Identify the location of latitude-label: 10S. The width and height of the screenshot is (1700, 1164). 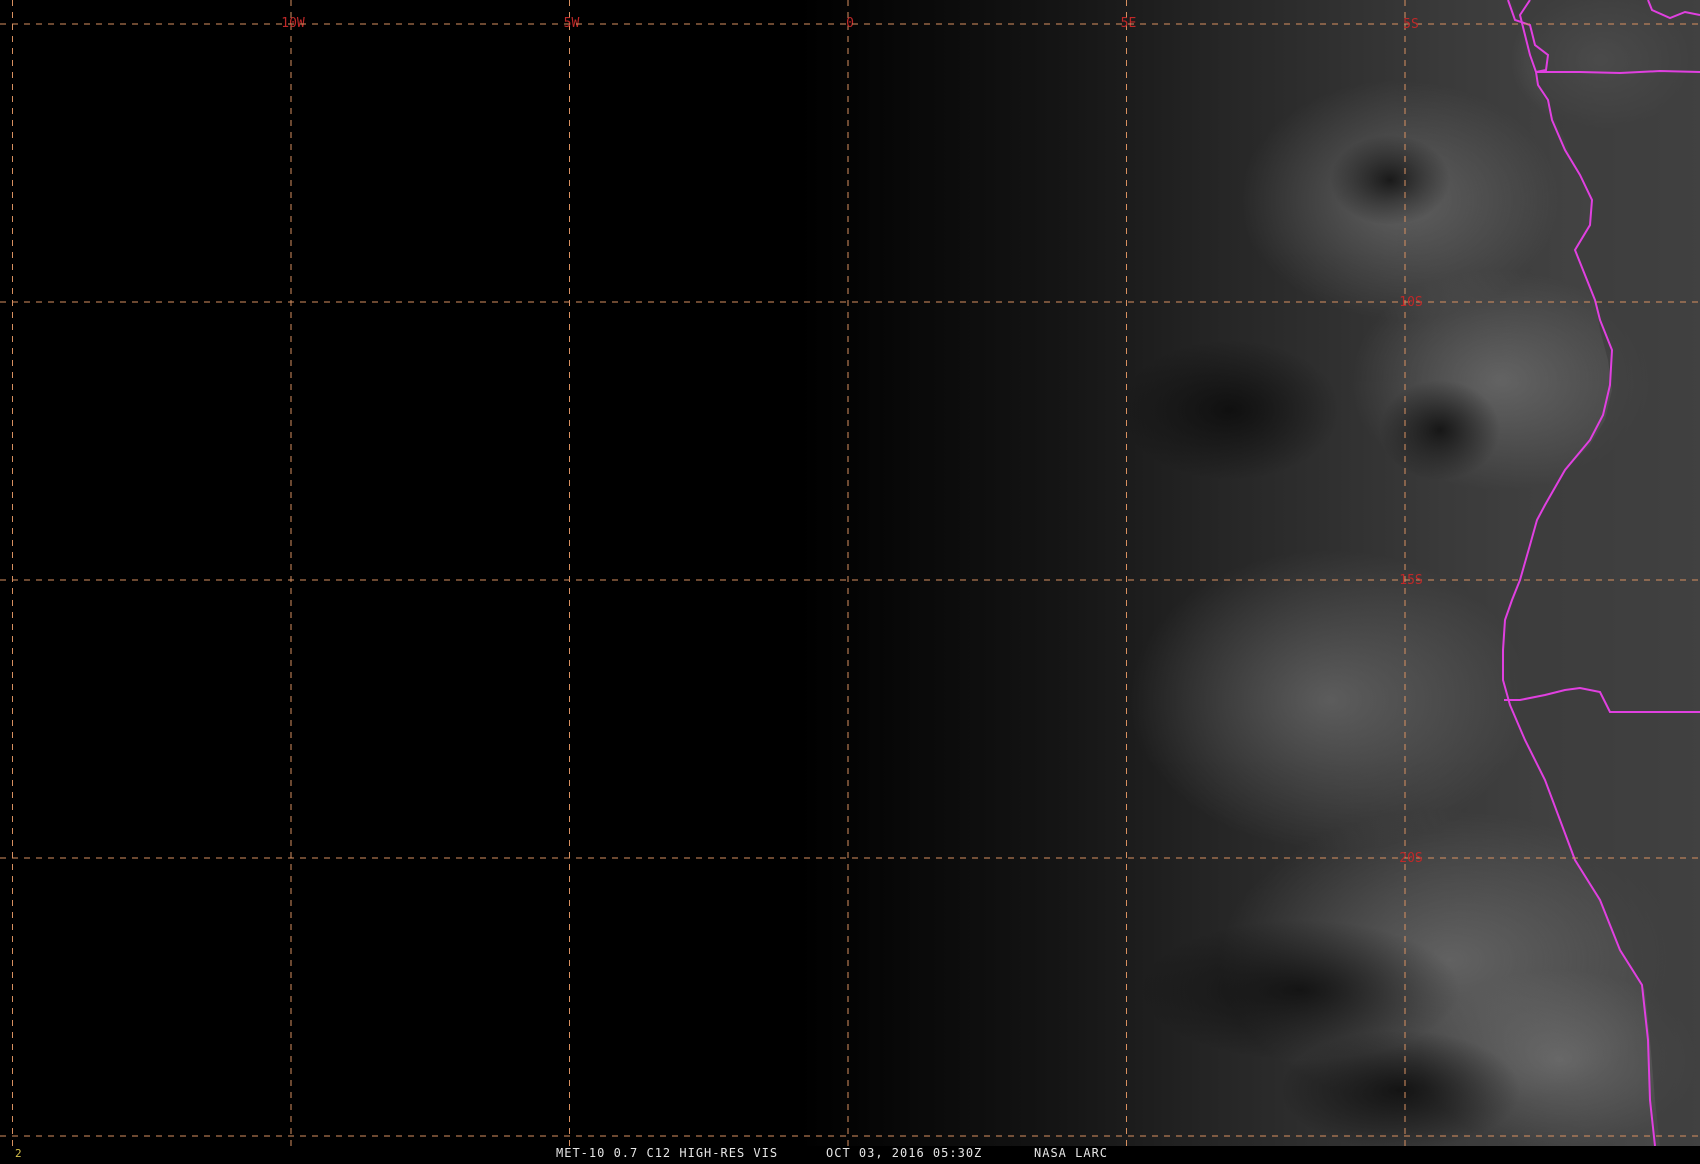
(1410, 302).